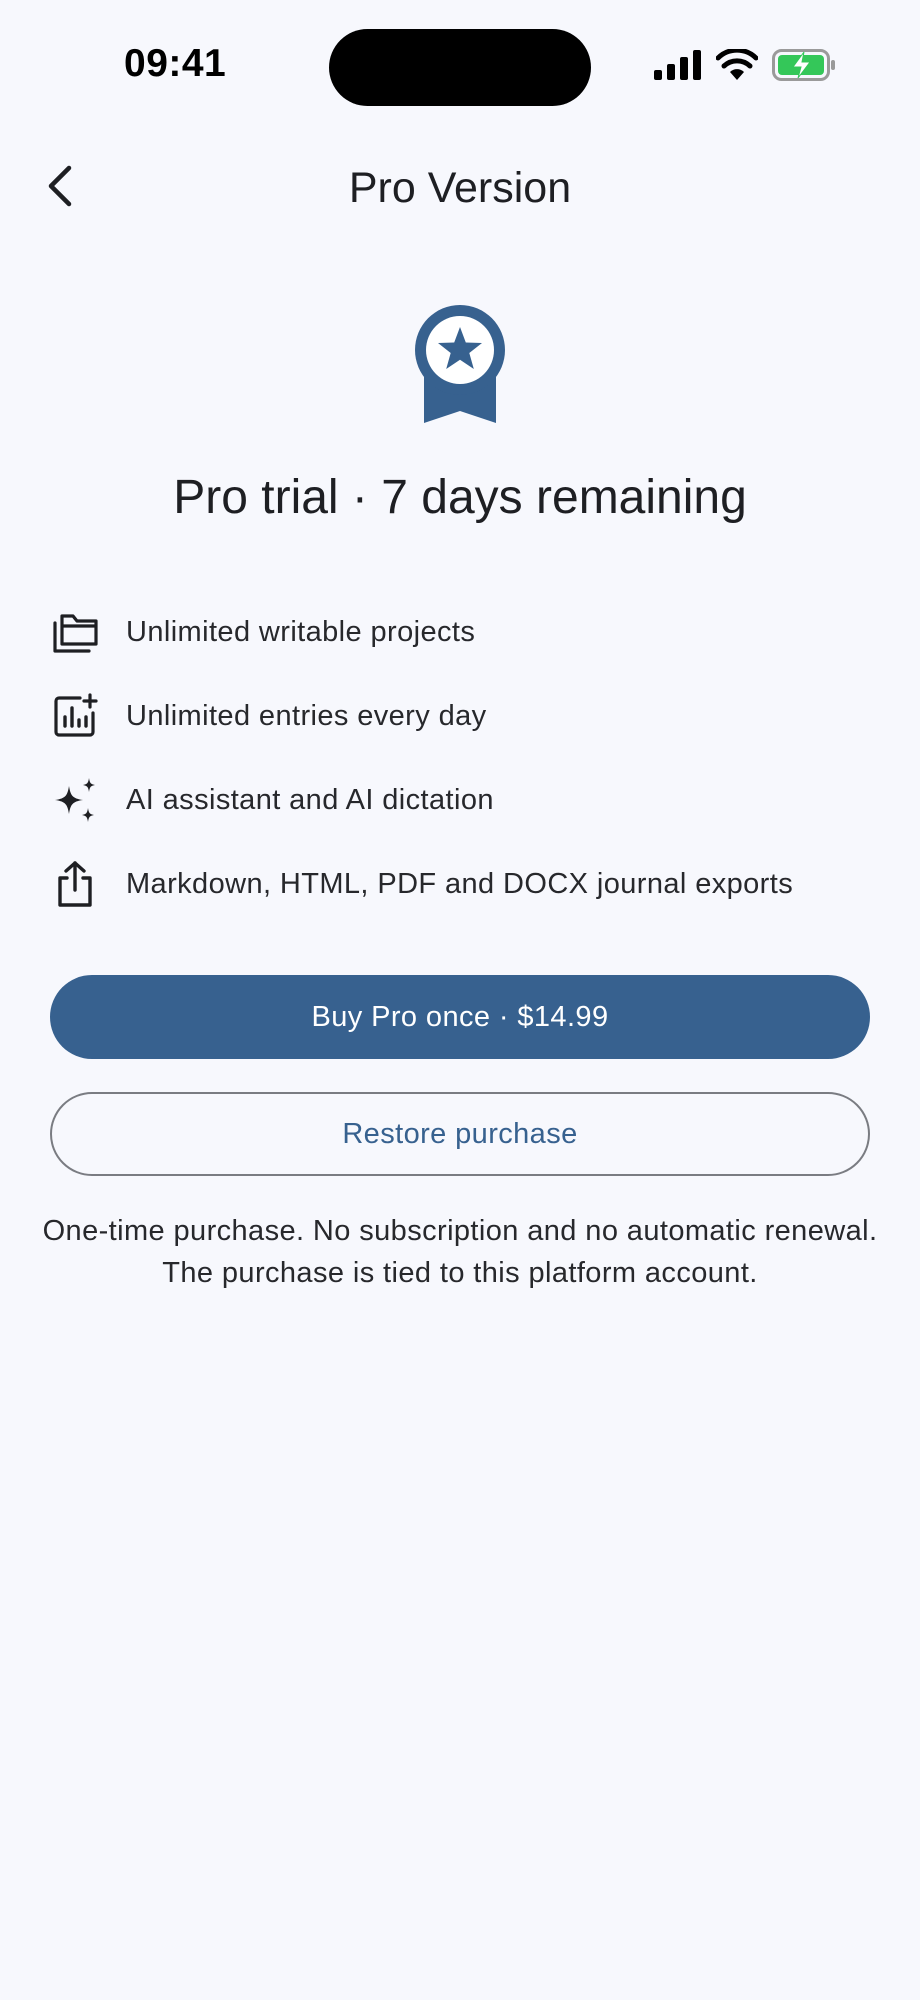 The image size is (920, 2000). I want to click on feature-item: AI assistant and AI dictation, so click(460, 800).